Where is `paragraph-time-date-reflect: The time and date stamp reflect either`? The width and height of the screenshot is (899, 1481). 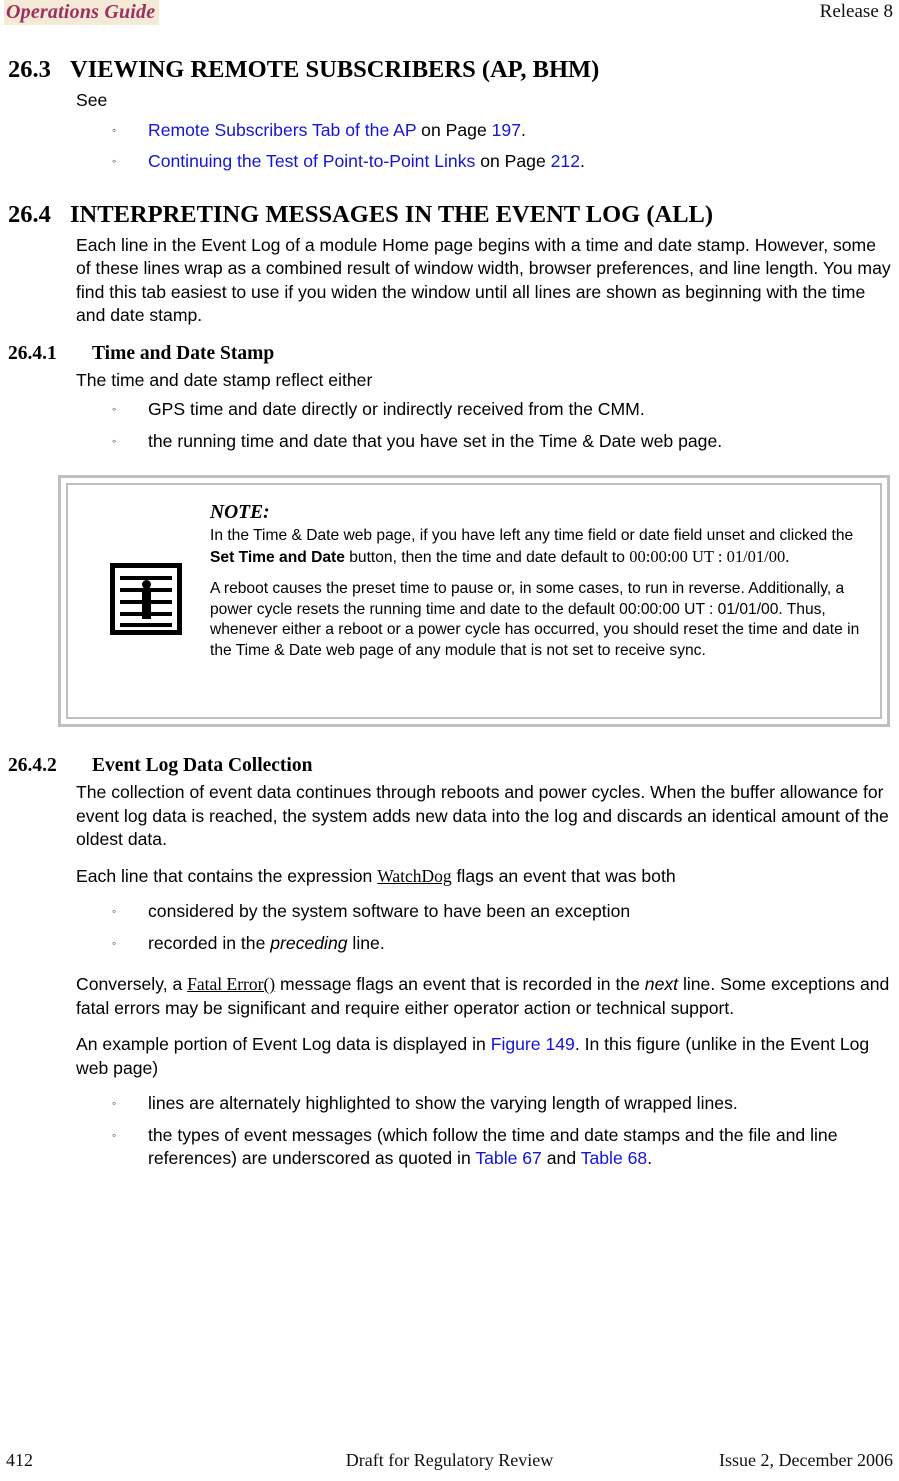
paragraph-time-date-reflect: The time and date stamp reflect either is located at coordinates (224, 379).